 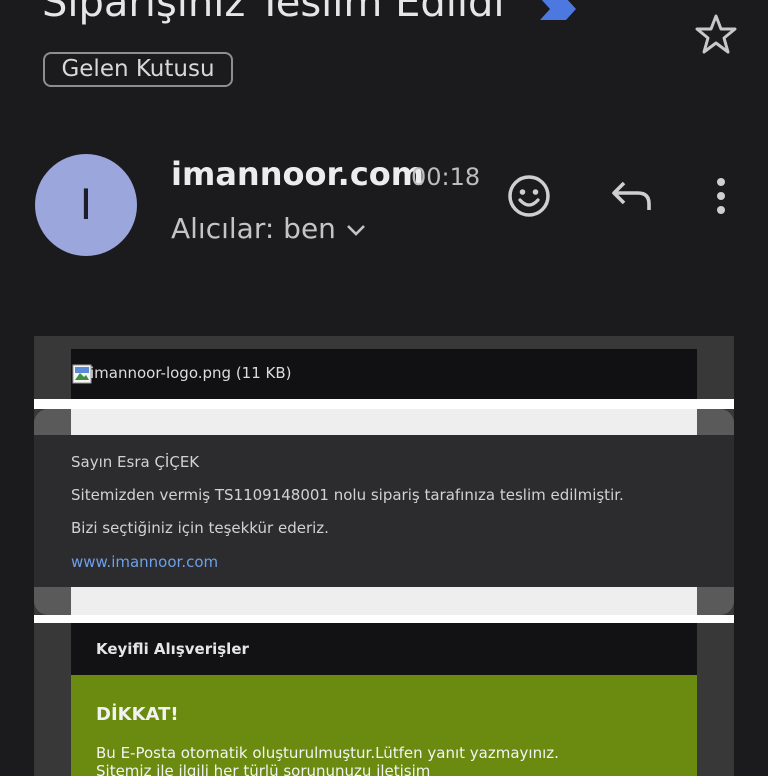 What do you see at coordinates (558, 10) in the screenshot?
I see `importance-marker-icon` at bounding box center [558, 10].